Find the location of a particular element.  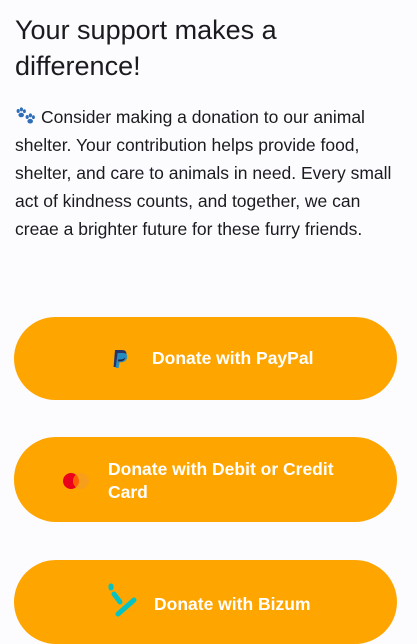

mastercard-icon is located at coordinates (76, 481).